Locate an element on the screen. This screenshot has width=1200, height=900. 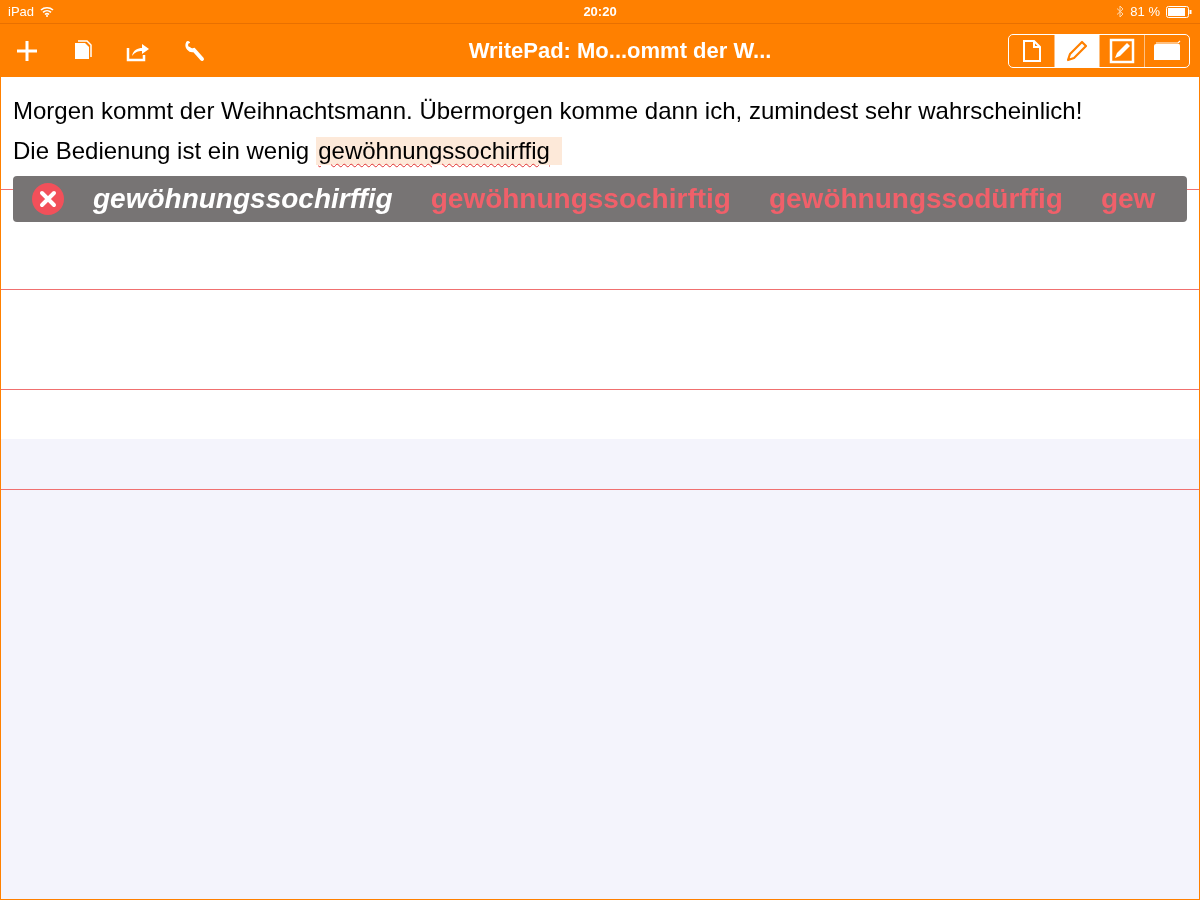
carrier-label: iPad is located at coordinates (21, 11).